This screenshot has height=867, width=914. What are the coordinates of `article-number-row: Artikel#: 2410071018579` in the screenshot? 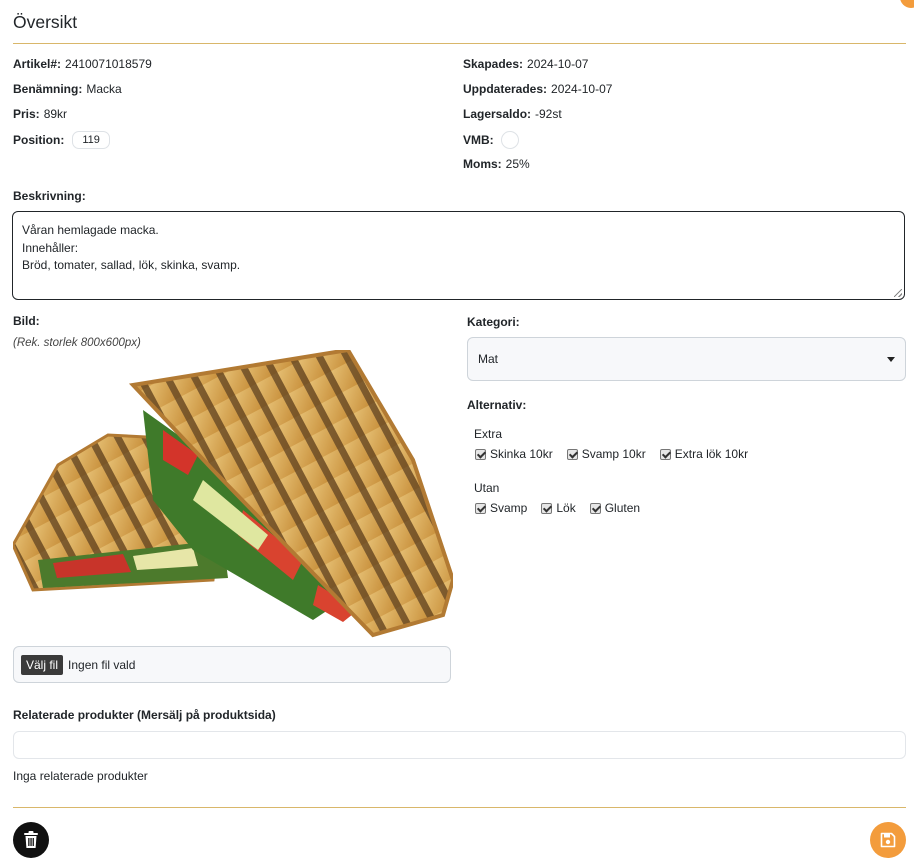 It's located at (82, 64).